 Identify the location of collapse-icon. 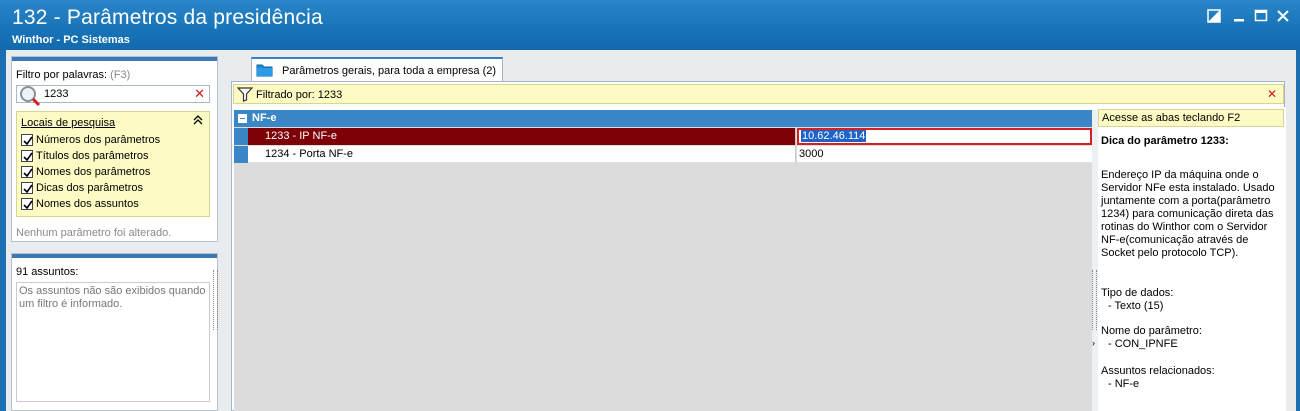
(198, 121).